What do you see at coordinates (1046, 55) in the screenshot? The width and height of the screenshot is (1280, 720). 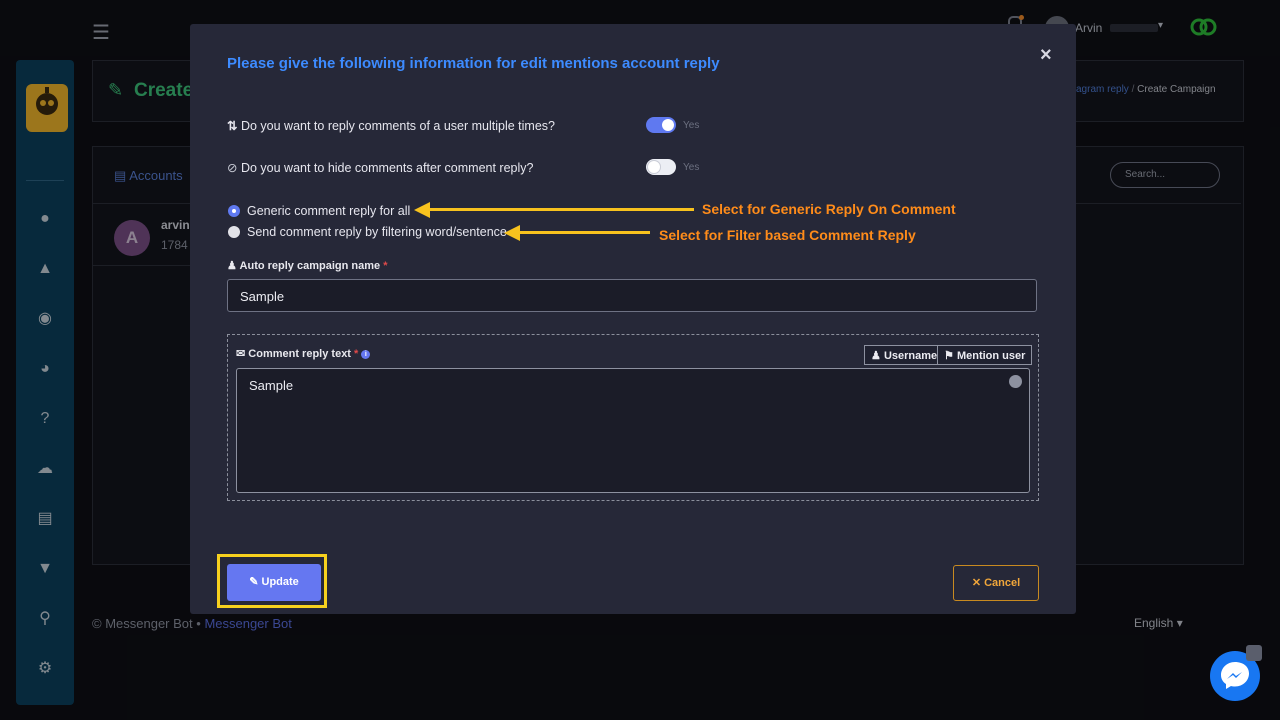 I see `close-icon: ×` at bounding box center [1046, 55].